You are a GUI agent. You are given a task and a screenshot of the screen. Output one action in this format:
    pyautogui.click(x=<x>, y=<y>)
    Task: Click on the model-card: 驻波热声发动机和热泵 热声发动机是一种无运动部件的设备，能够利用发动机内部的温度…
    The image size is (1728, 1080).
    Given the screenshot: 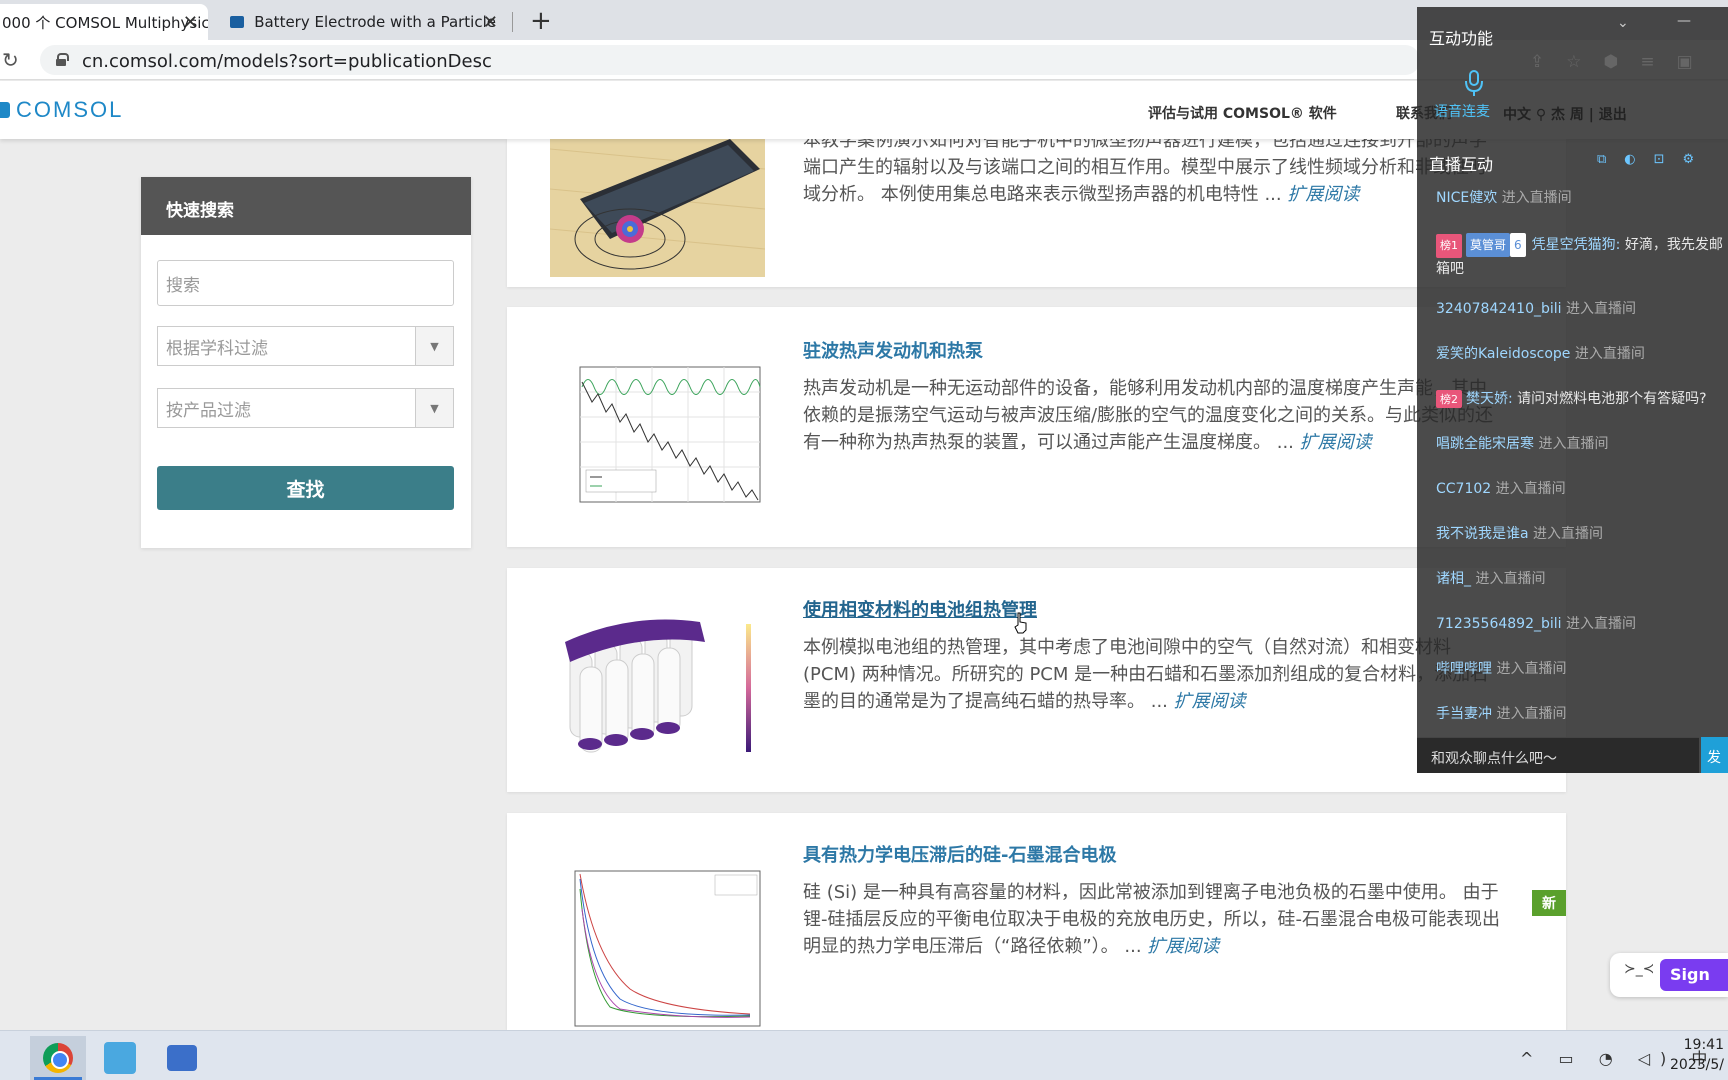 What is the action you would take?
    pyautogui.click(x=1036, y=427)
    